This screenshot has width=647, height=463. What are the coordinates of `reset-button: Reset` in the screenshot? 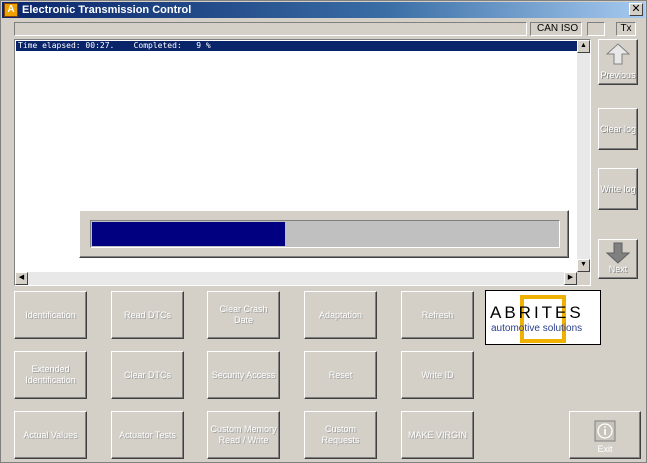 It's located at (340, 375).